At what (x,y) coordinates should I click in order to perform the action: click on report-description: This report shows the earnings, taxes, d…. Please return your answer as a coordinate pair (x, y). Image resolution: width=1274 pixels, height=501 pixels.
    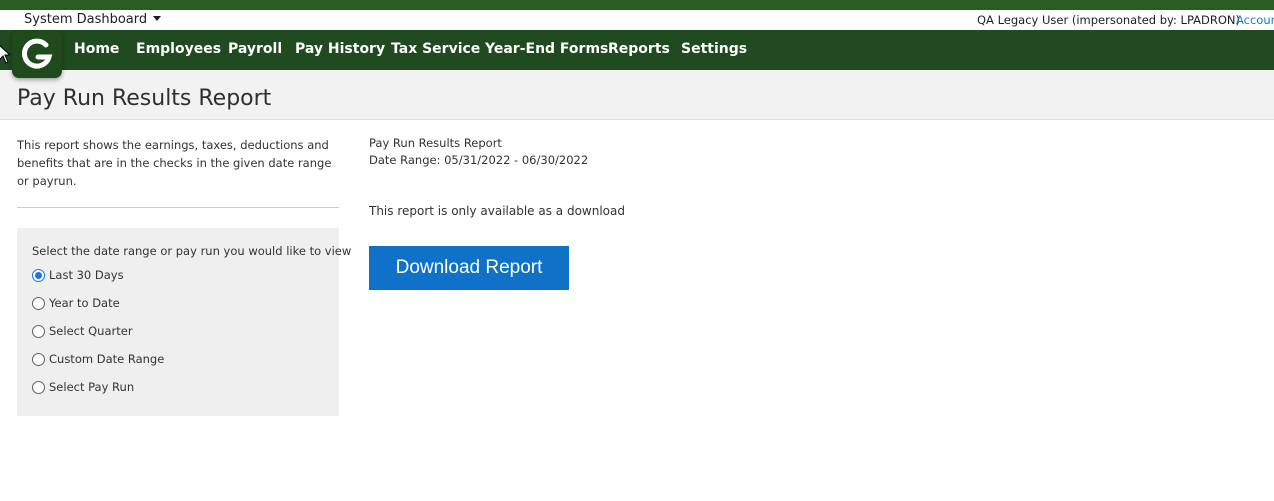
    Looking at the image, I should click on (174, 163).